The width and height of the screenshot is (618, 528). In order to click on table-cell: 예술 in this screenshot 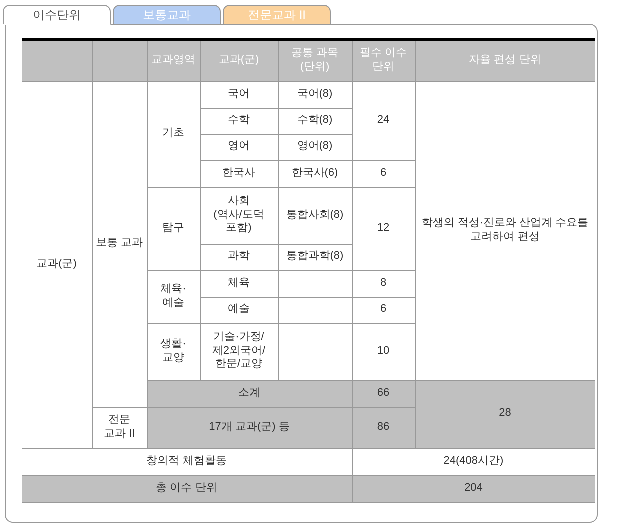, I will do `click(239, 310)`.